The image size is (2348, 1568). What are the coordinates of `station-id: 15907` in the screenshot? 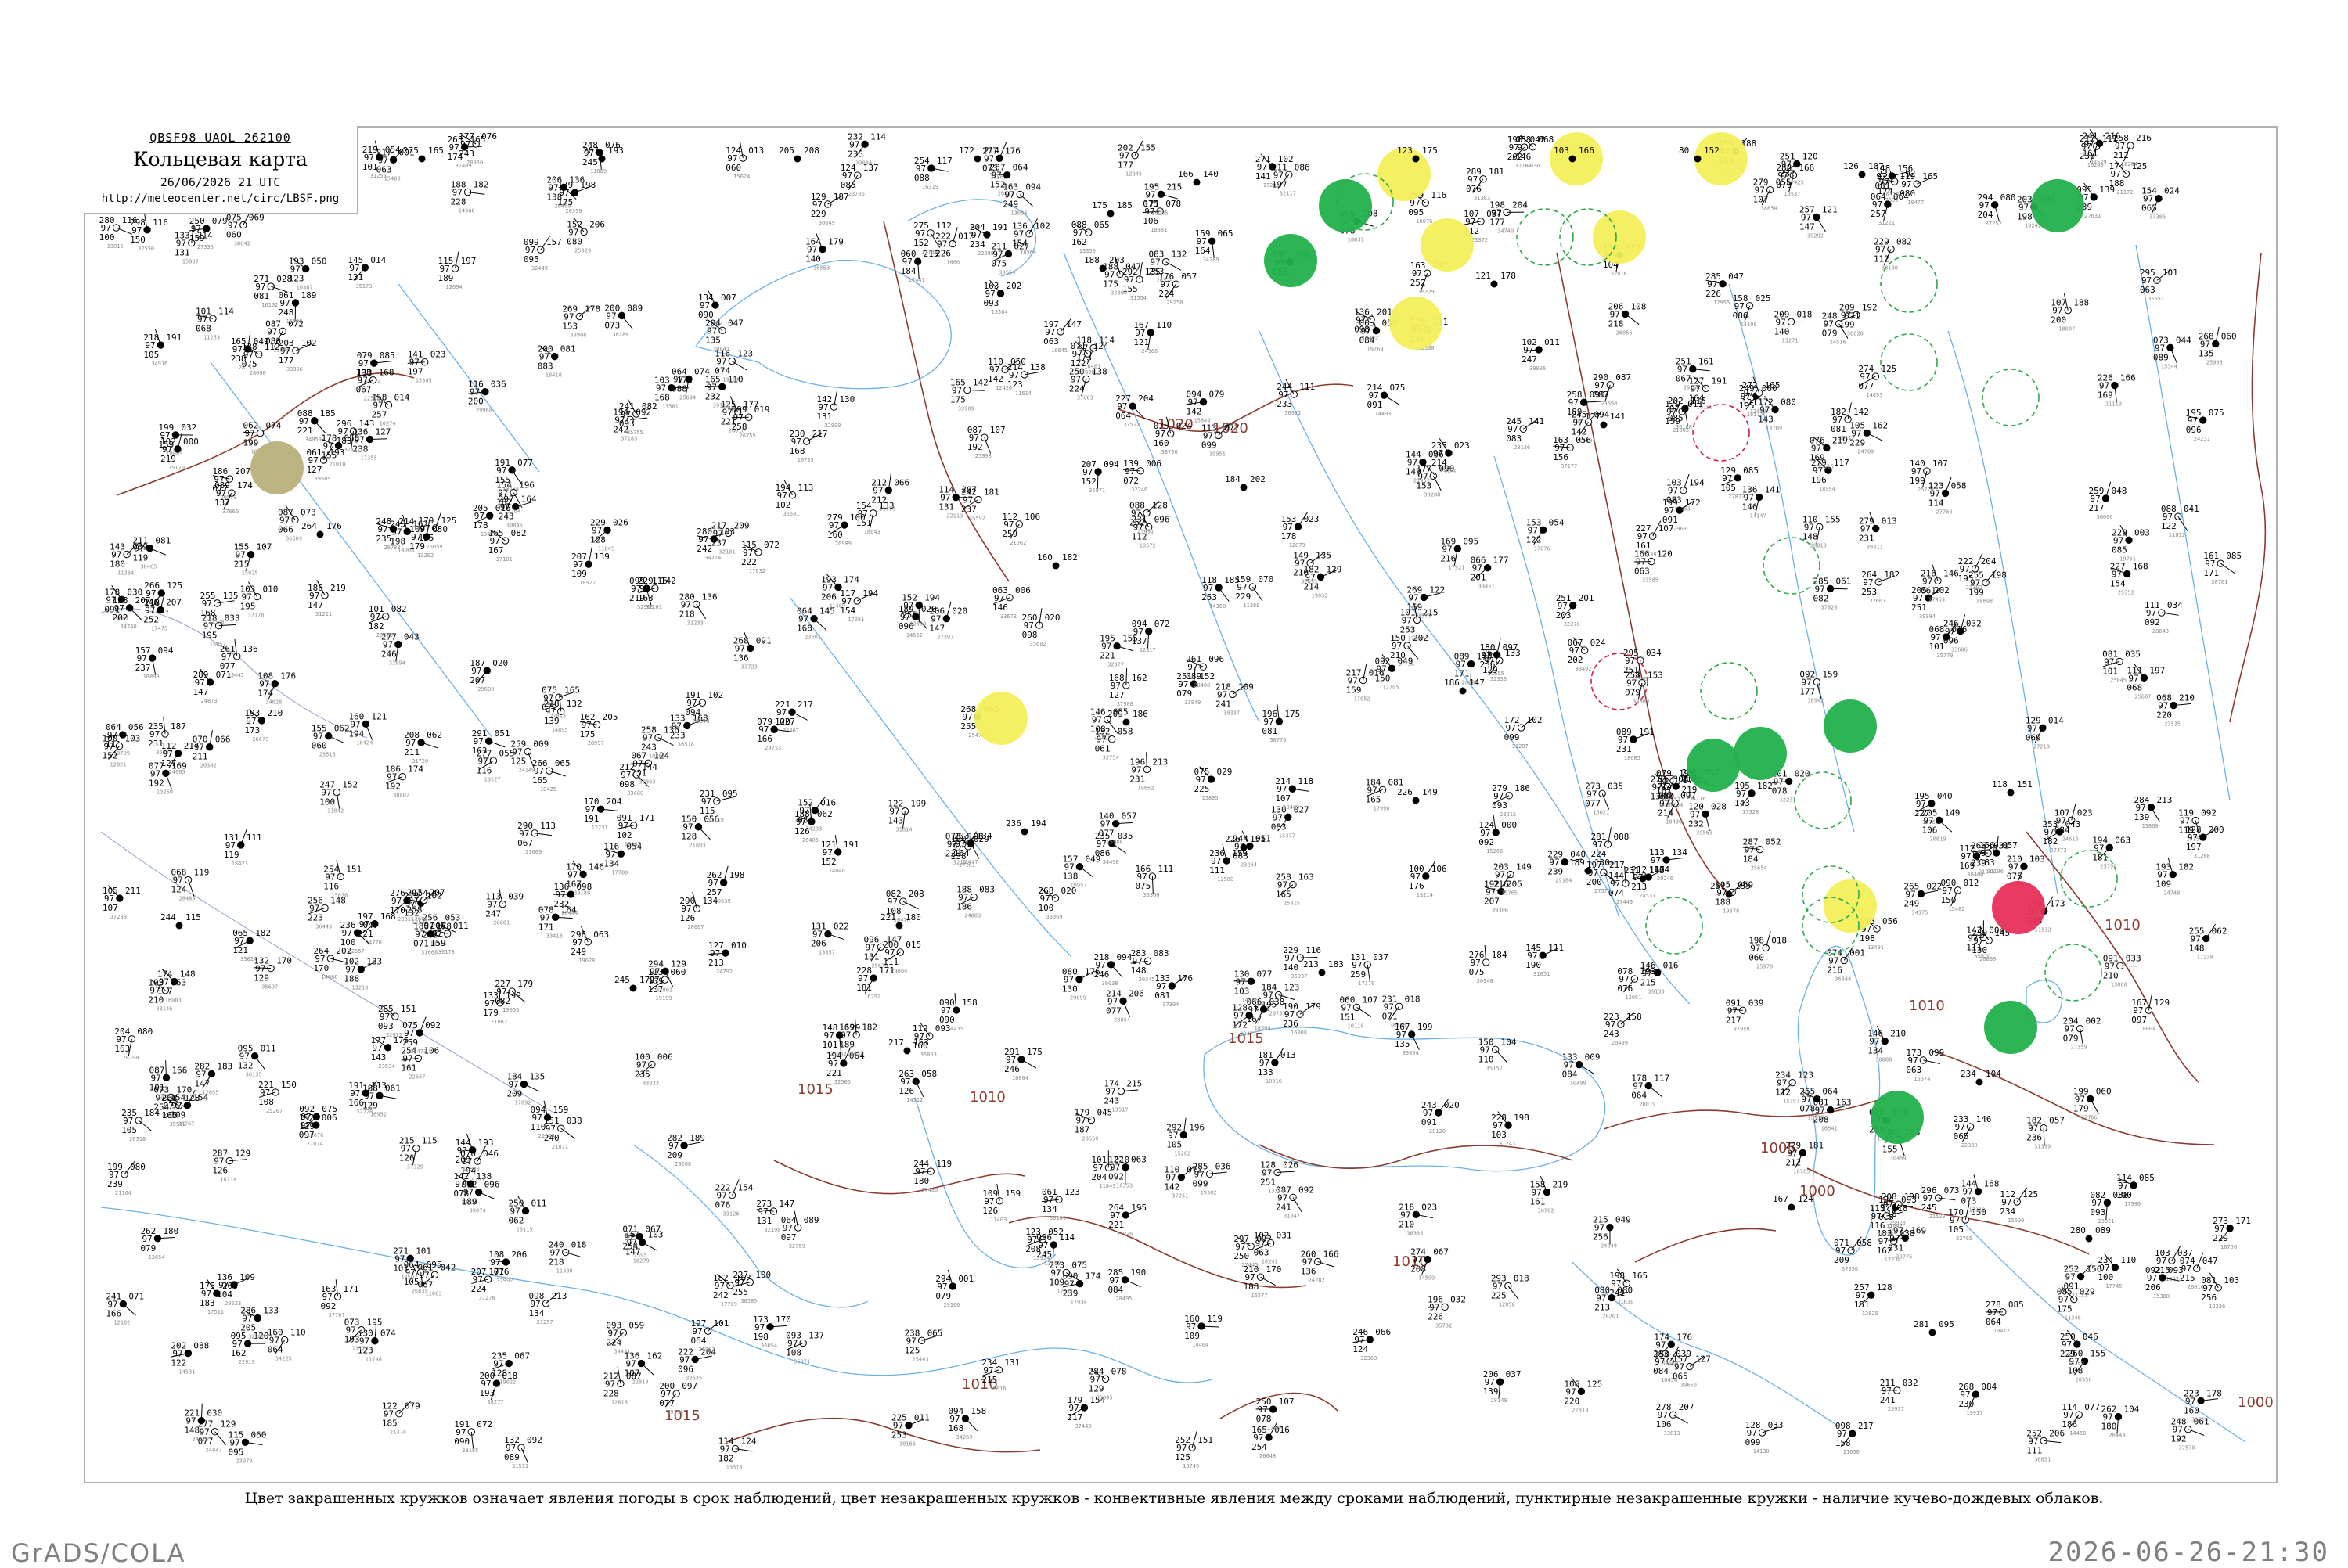 It's located at (190, 262).